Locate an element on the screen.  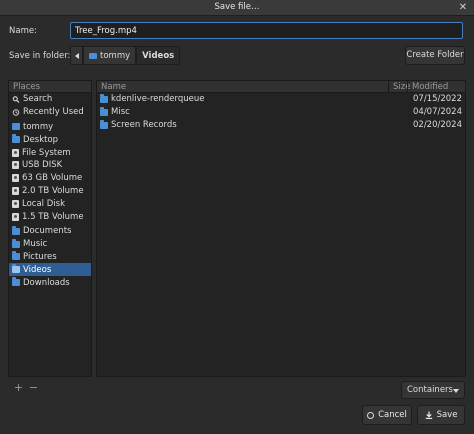
sidebar-item-label: 2.0 TB Volume is located at coordinates (53, 190).